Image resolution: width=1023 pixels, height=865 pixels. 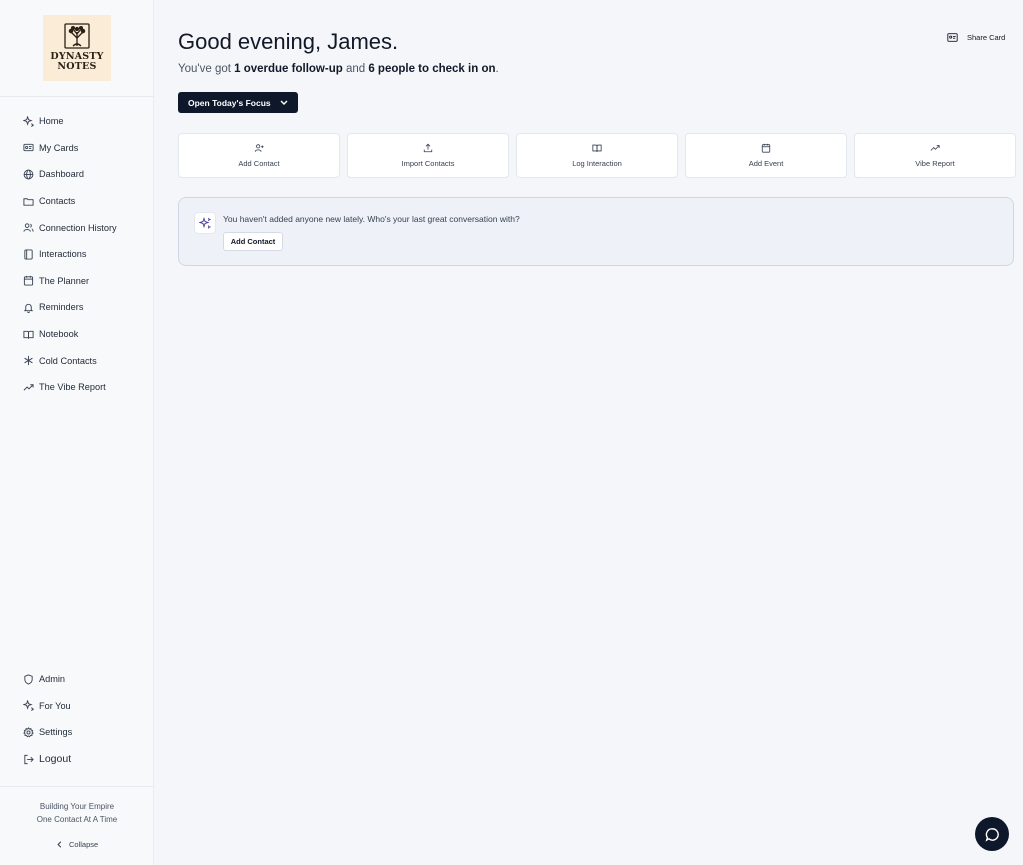 I want to click on logo-text: DYNASTY NOTES, so click(x=76, y=62).